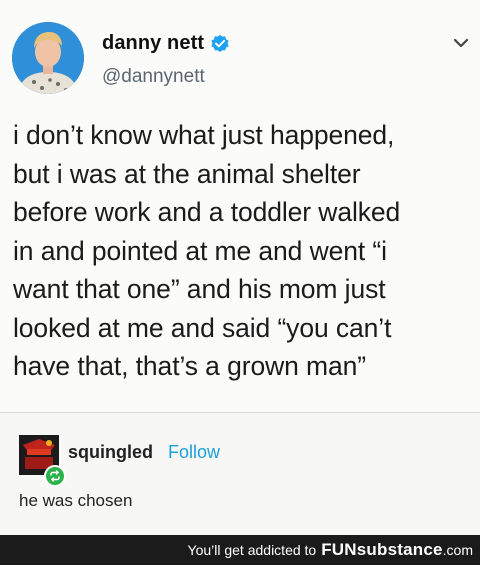 The width and height of the screenshot is (480, 565). I want to click on chevron-down-icon, so click(461, 43).